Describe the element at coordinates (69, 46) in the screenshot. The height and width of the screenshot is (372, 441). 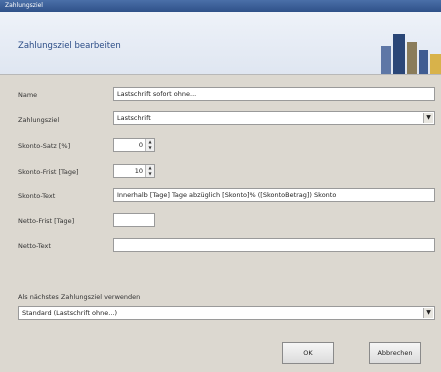
I see `page-title: Zahlungsziel bearbeiten` at that location.